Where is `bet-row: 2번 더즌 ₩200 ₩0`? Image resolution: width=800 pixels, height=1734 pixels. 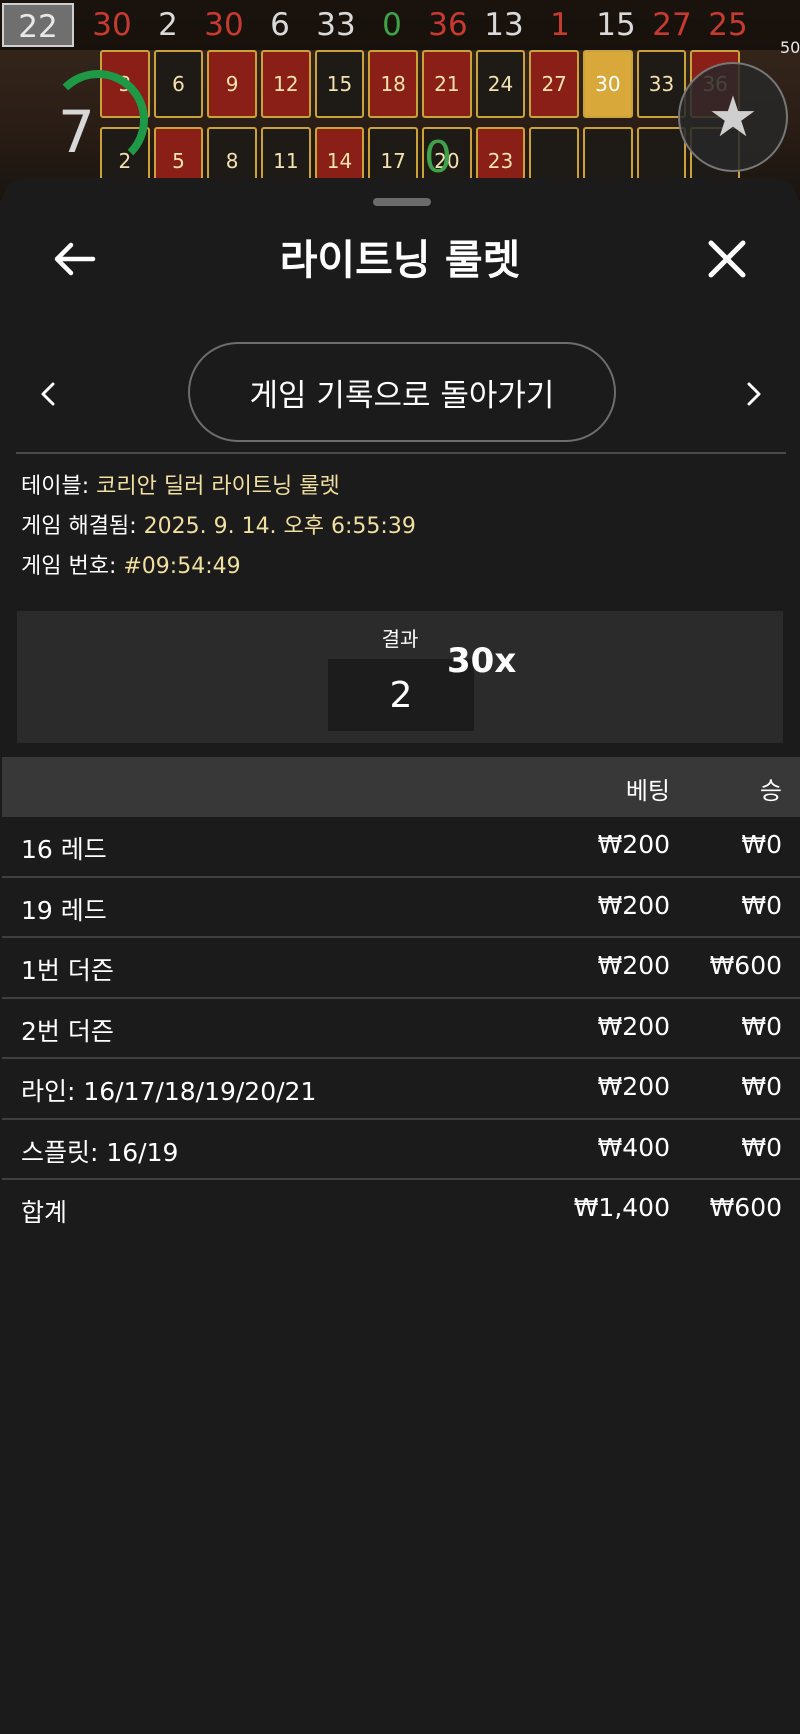
bet-row: 2번 더즌 ₩200 ₩0 is located at coordinates (401, 1029).